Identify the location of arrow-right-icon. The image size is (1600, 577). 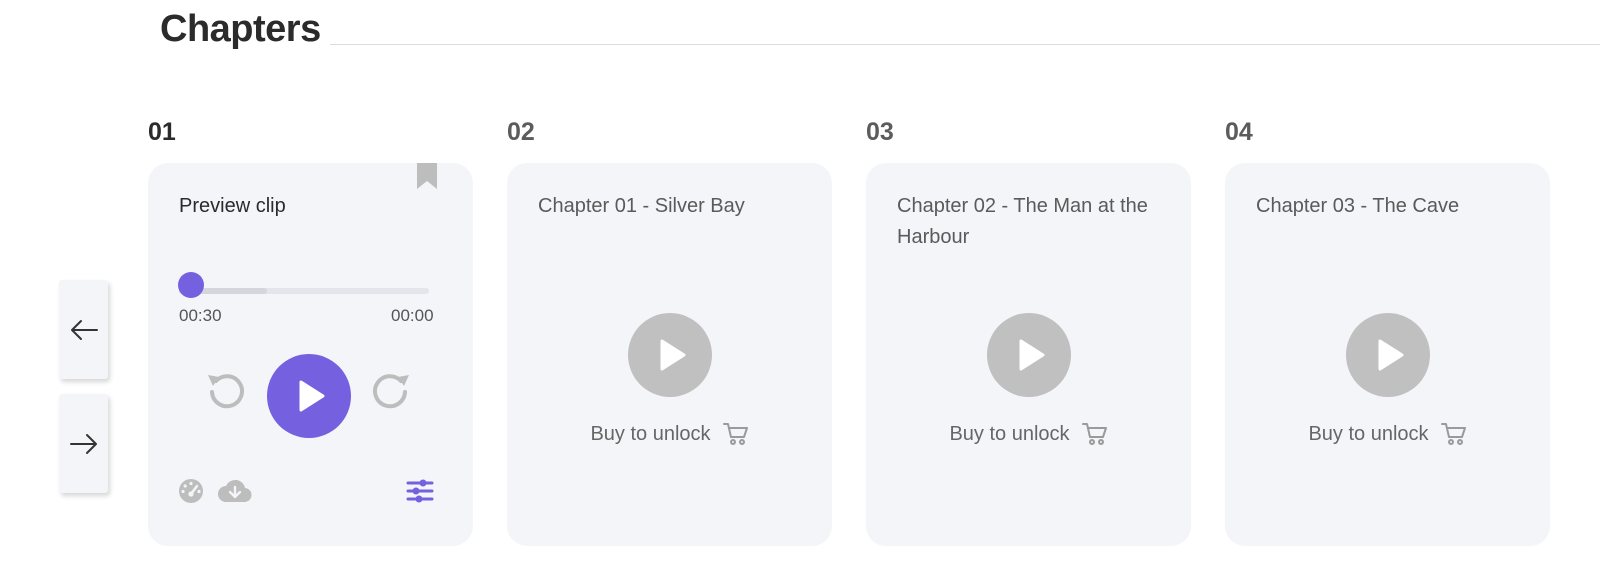
(83, 443).